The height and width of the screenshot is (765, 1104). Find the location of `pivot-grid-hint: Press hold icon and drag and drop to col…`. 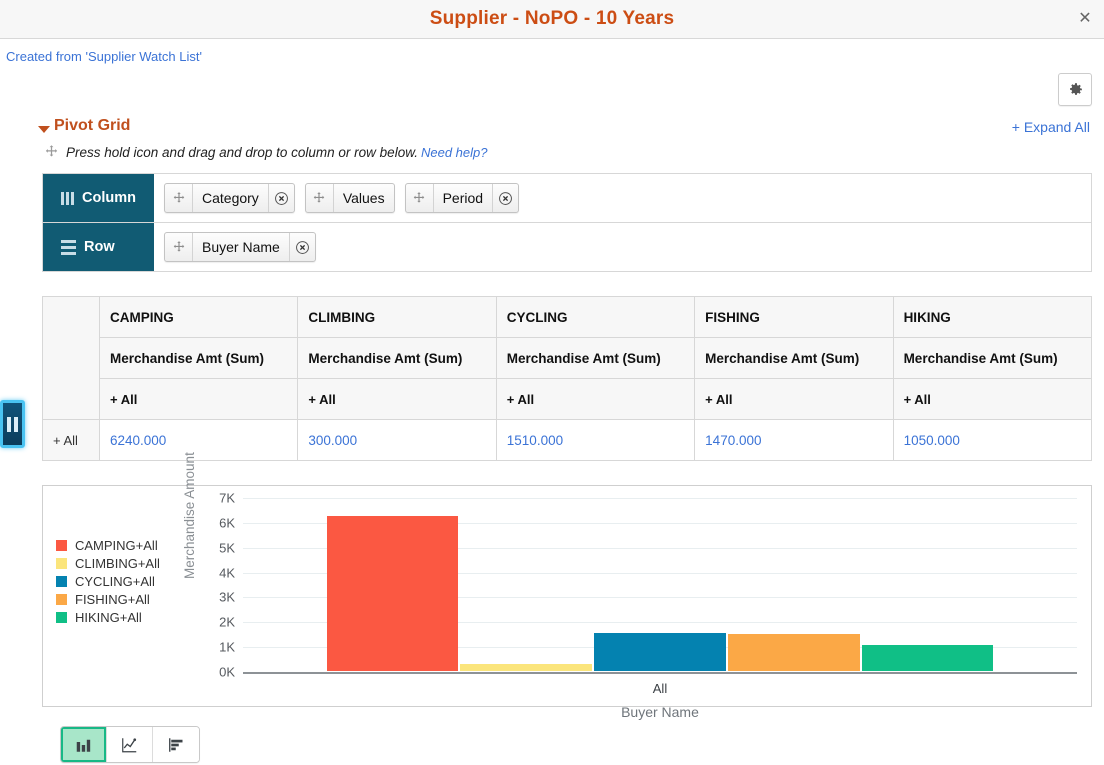

pivot-grid-hint: Press hold icon and drag and drop to col… is located at coordinates (552, 155).